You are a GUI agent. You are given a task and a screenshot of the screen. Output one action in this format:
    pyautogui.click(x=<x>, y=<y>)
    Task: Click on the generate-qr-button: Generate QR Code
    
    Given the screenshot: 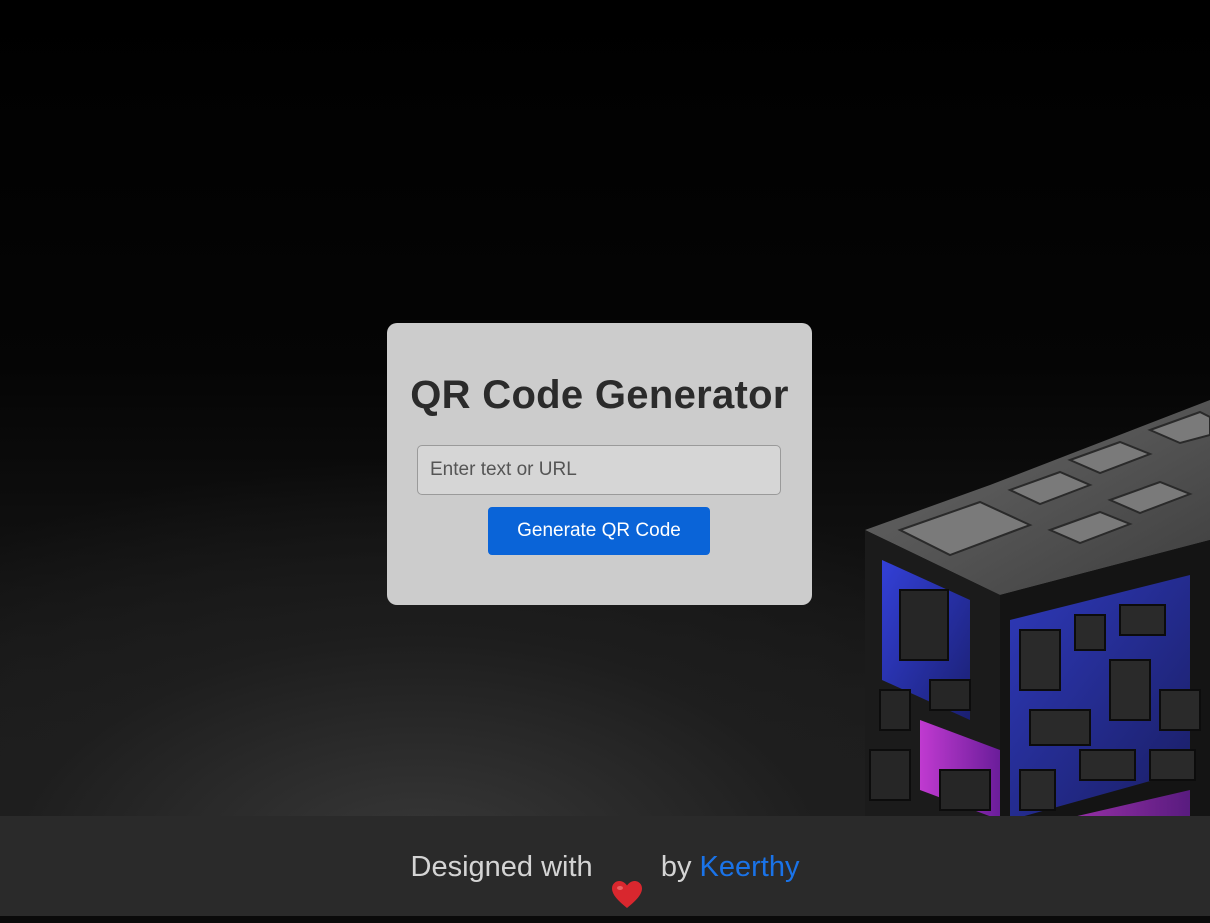 What is the action you would take?
    pyautogui.click(x=599, y=531)
    